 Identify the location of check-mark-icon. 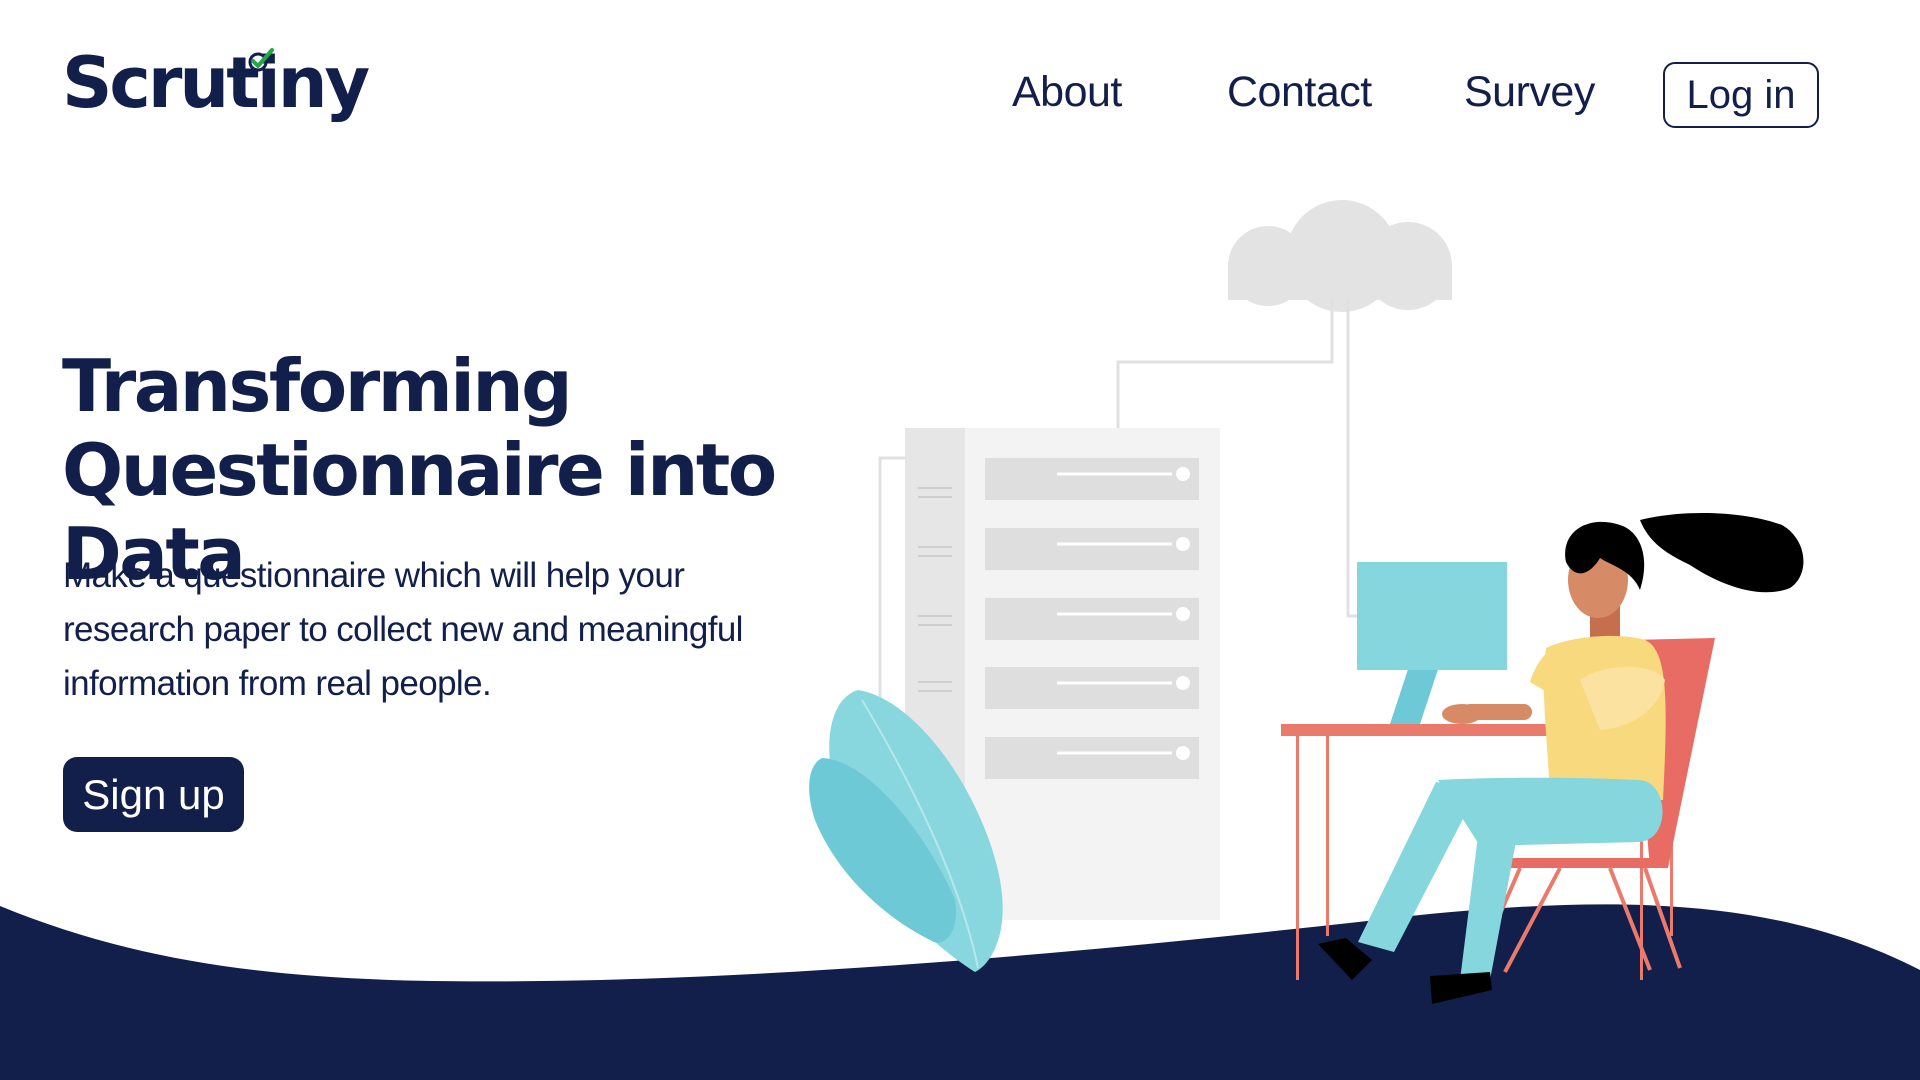
(261, 60).